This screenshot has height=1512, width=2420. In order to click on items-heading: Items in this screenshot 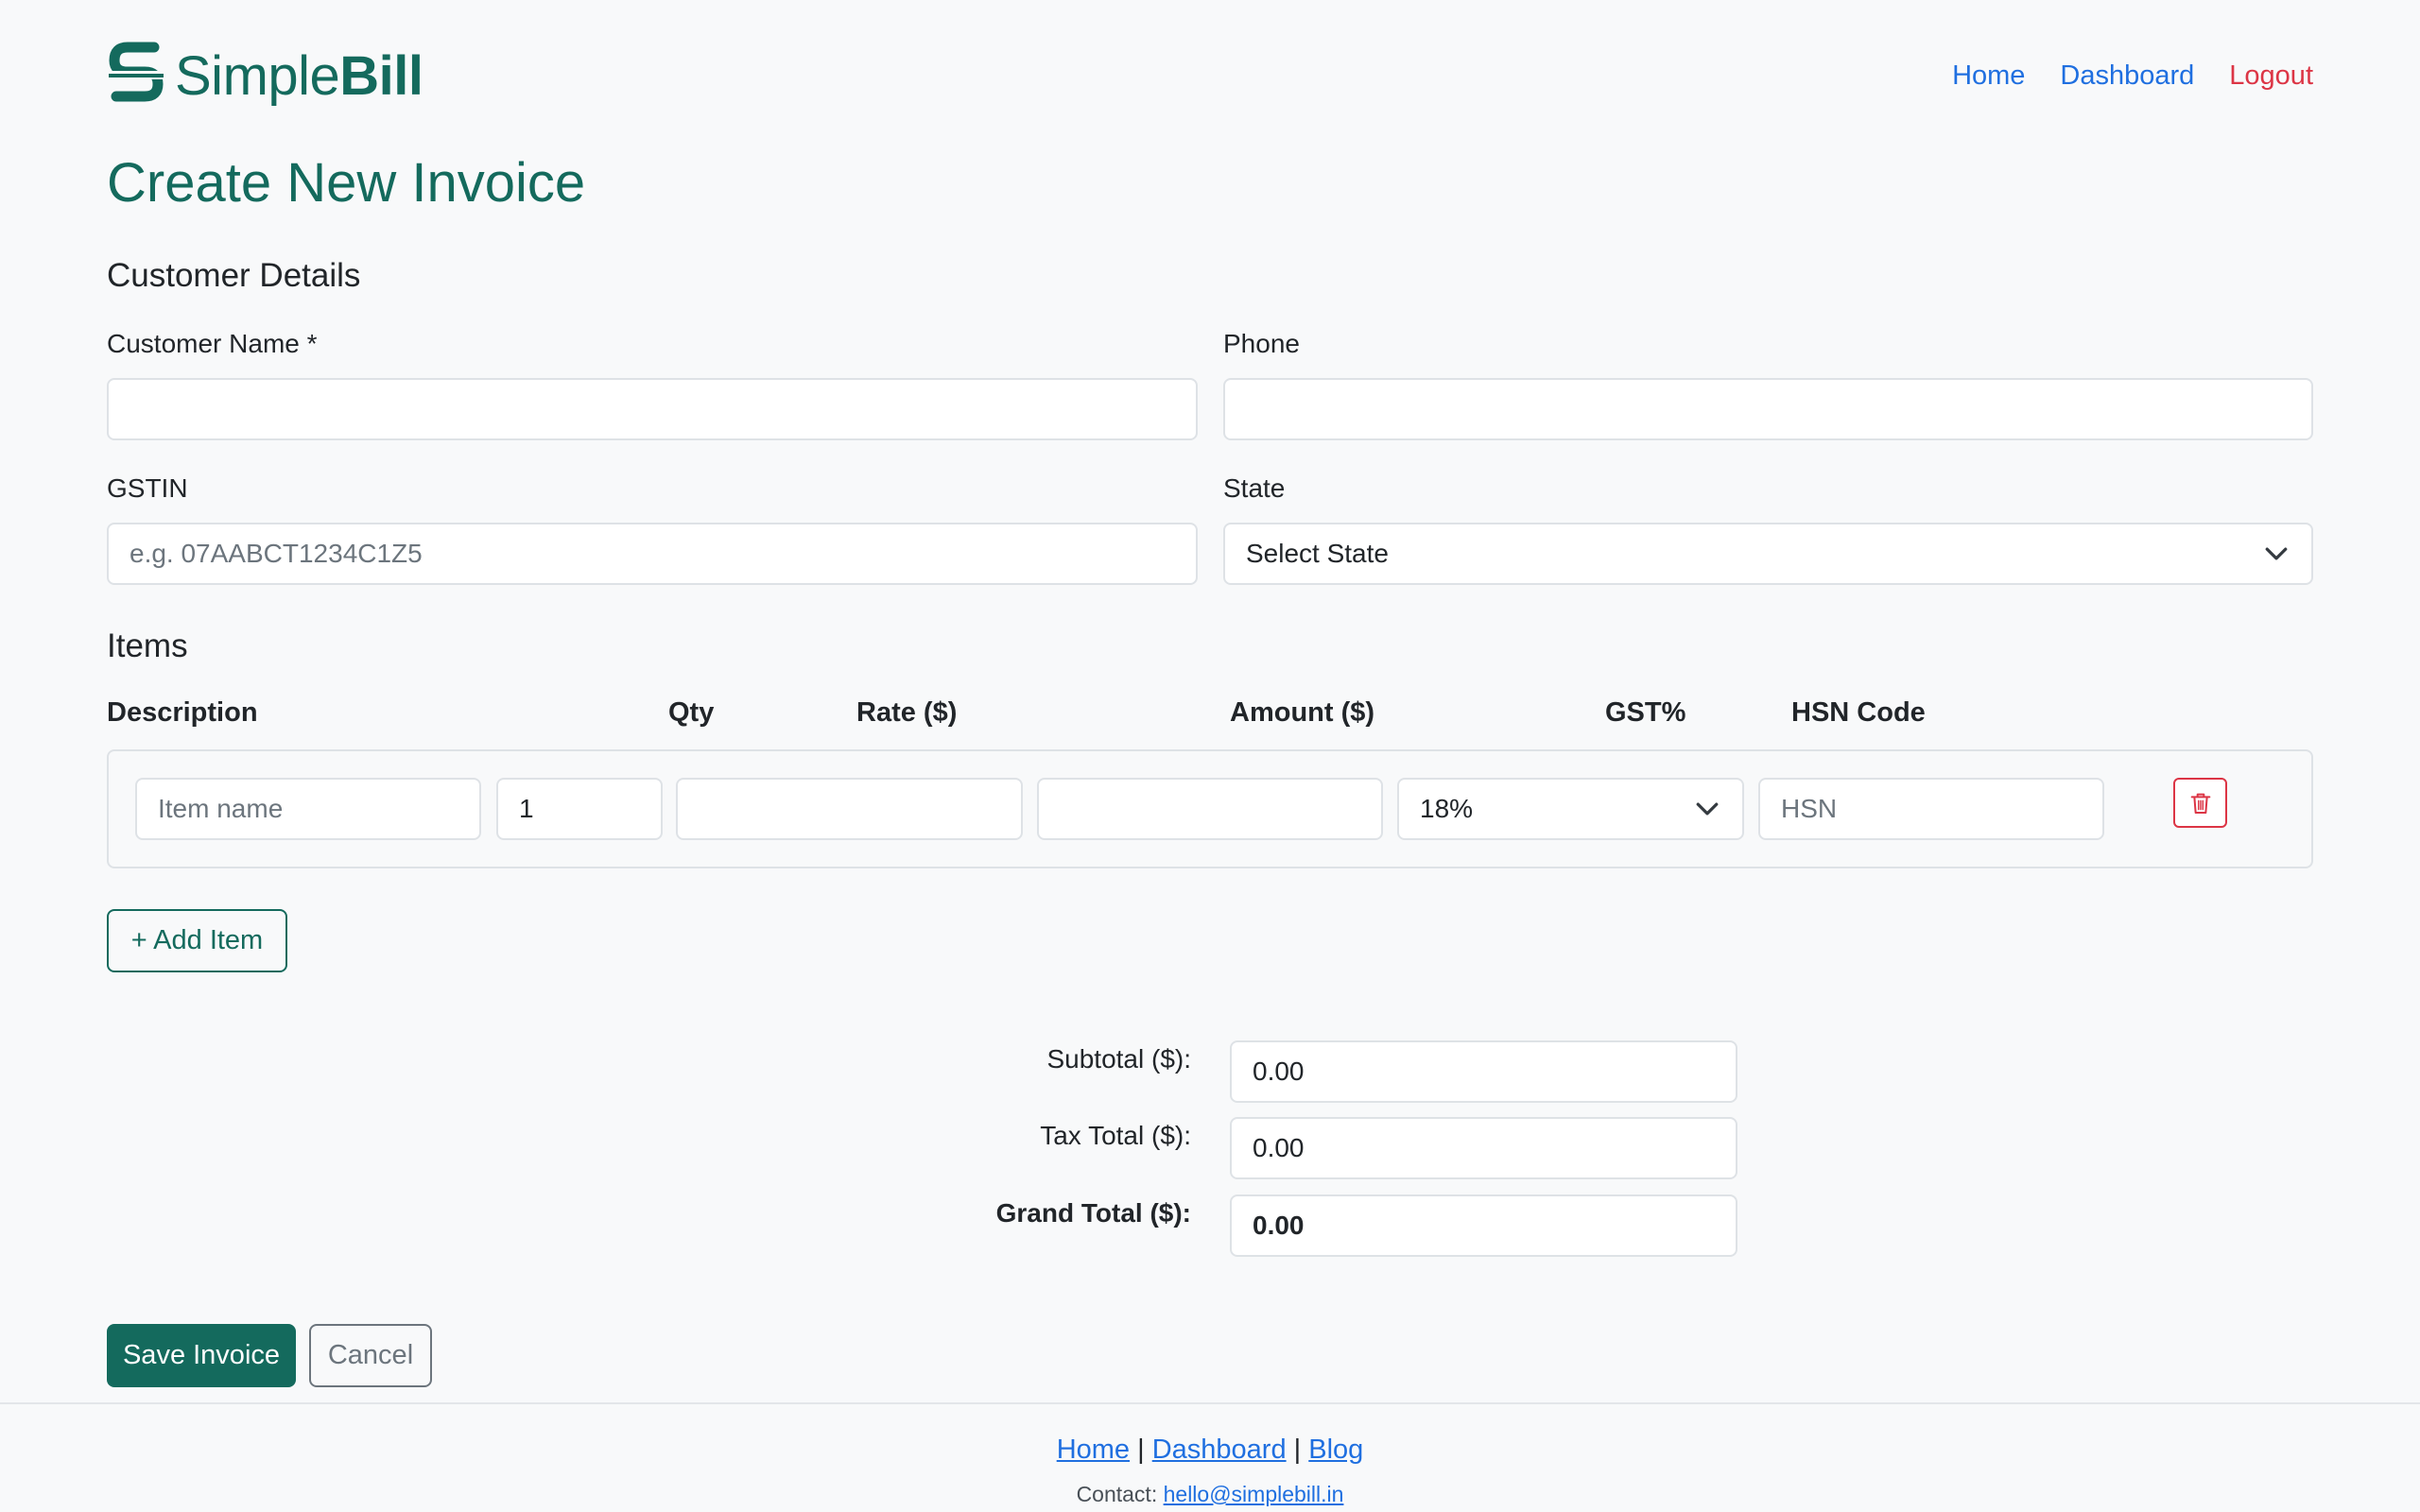, I will do `click(147, 645)`.